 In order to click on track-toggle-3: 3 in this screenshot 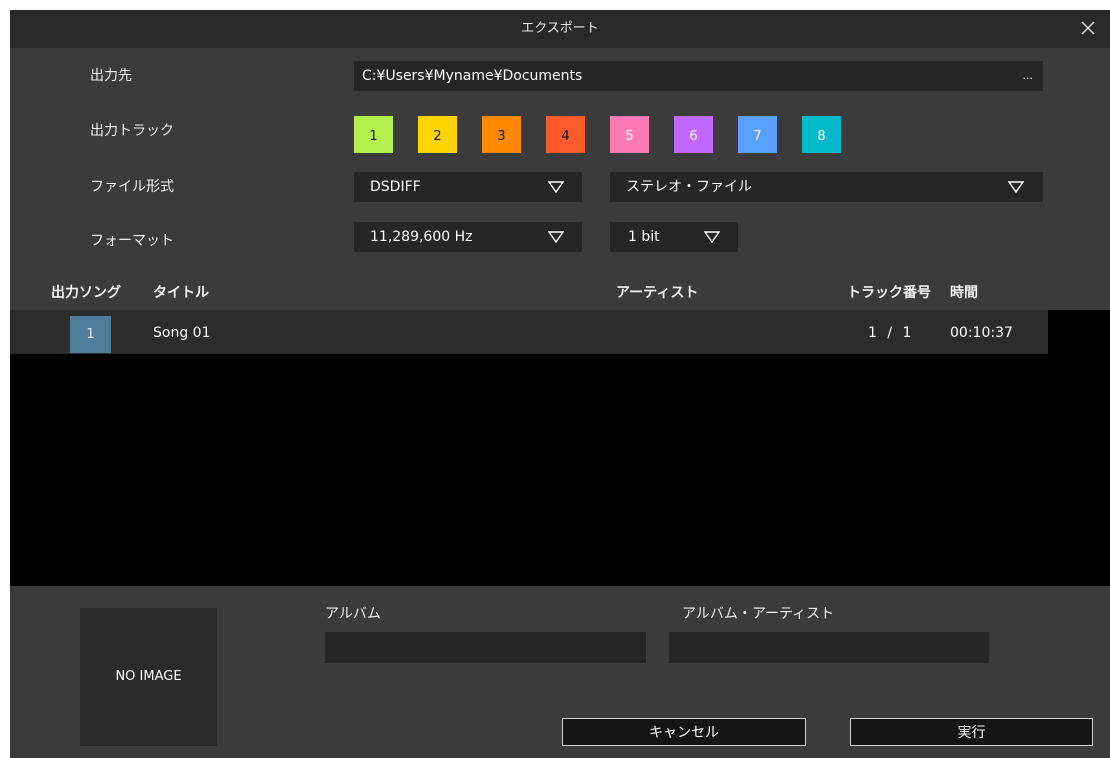, I will do `click(501, 134)`.